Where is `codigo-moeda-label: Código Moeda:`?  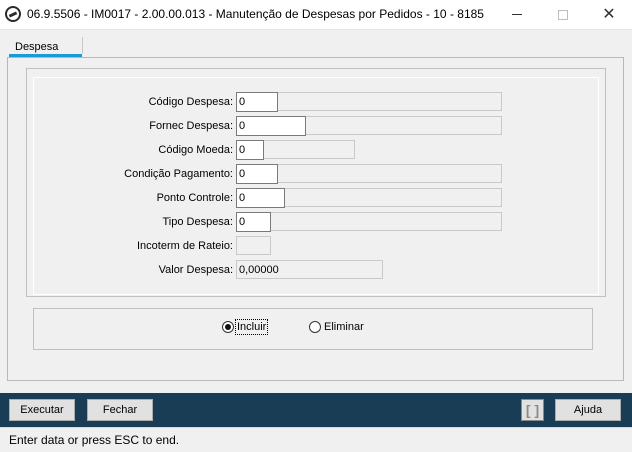 codigo-moeda-label: Código Moeda: is located at coordinates (195, 150).